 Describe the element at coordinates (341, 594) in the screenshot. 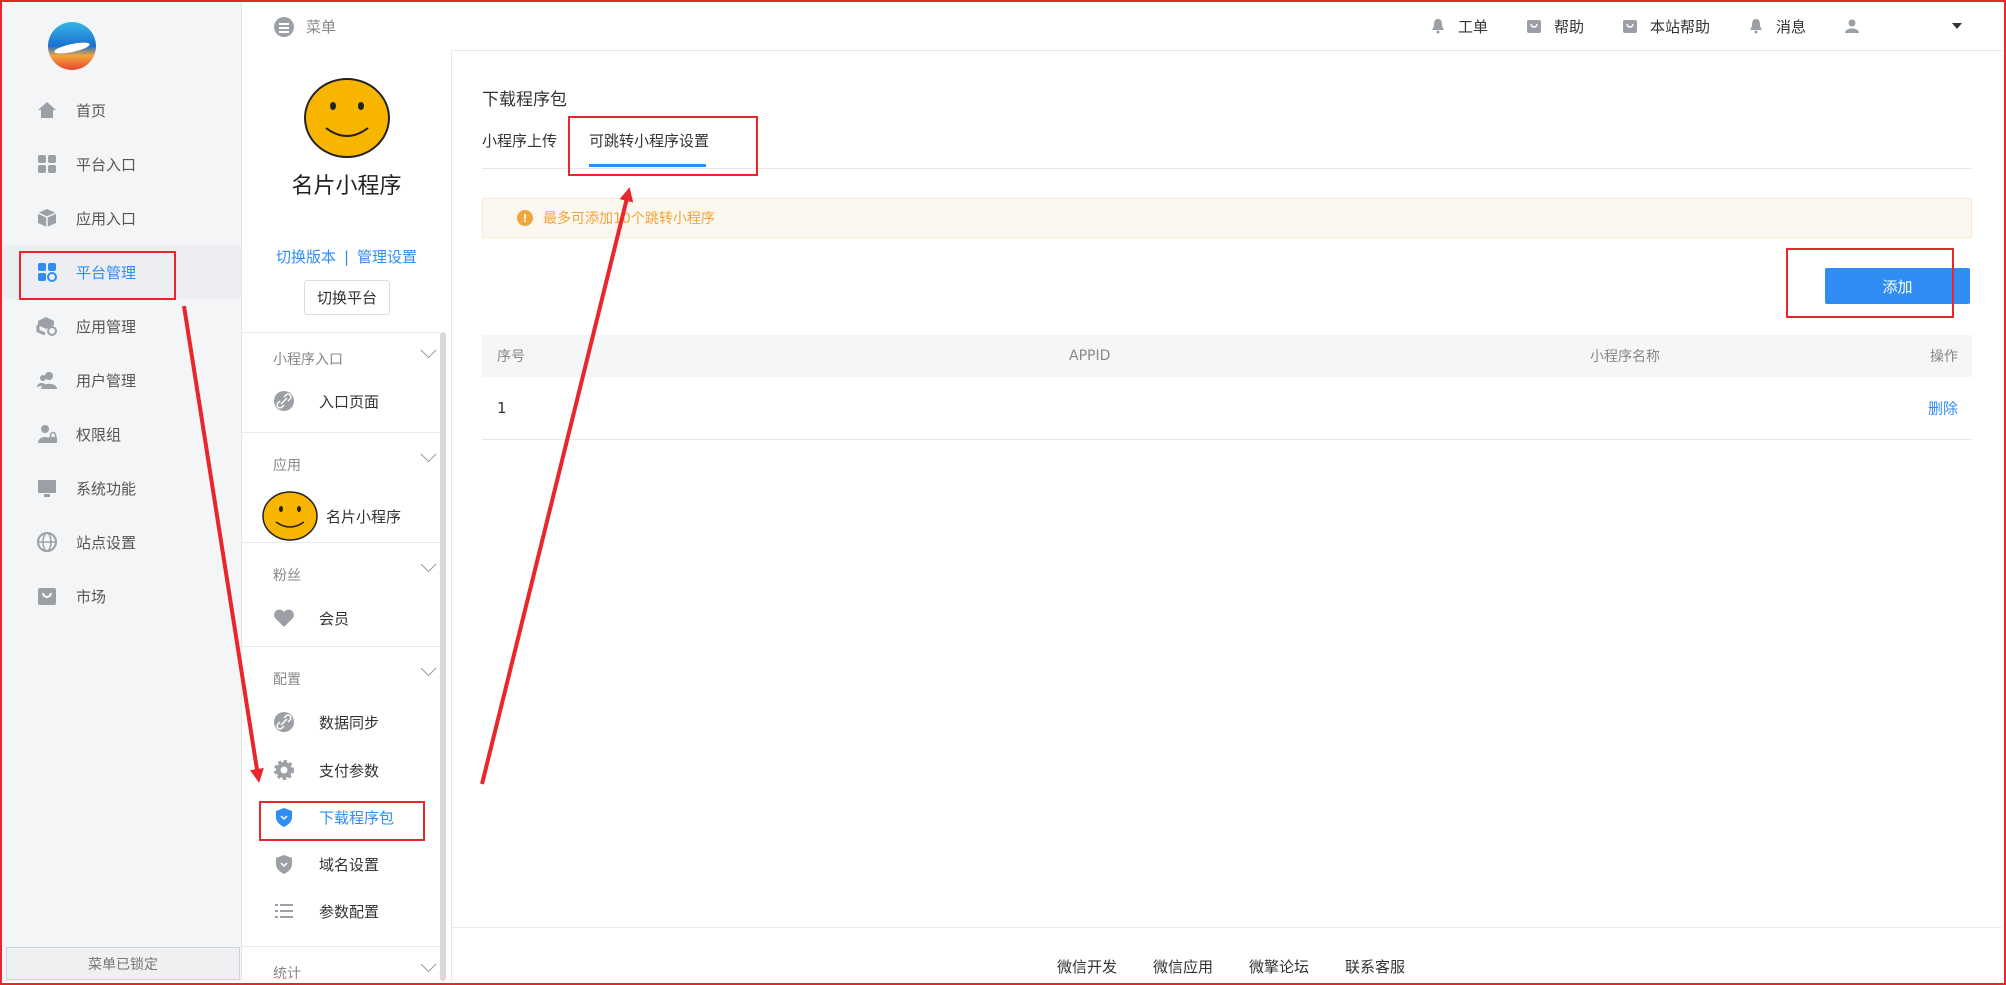

I see `section-fans: 粉丝 会员` at that location.